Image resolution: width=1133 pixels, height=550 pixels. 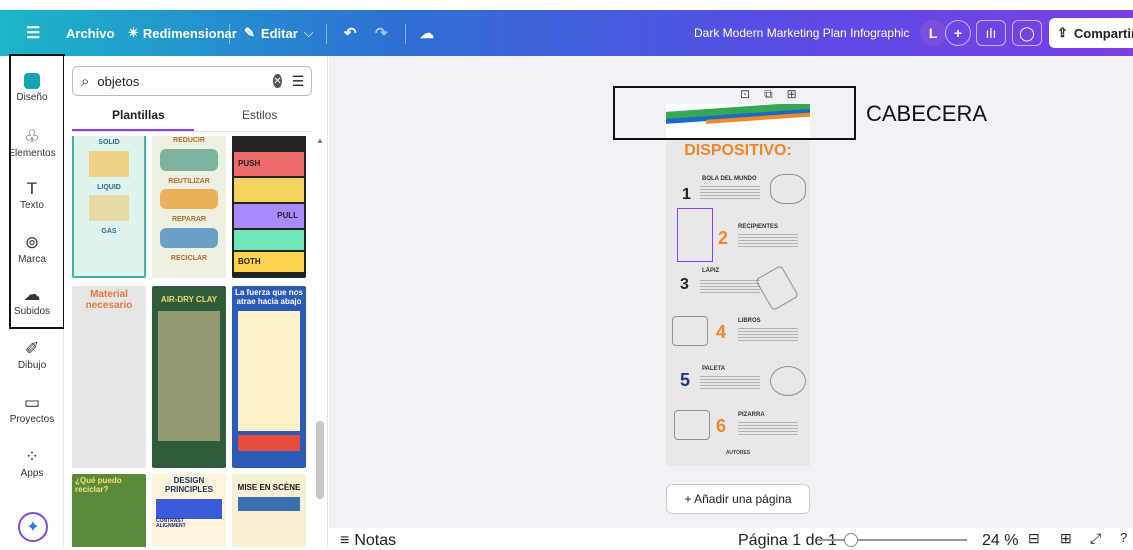 What do you see at coordinates (686, 194) in the screenshot?
I see `row-number: 1` at bounding box center [686, 194].